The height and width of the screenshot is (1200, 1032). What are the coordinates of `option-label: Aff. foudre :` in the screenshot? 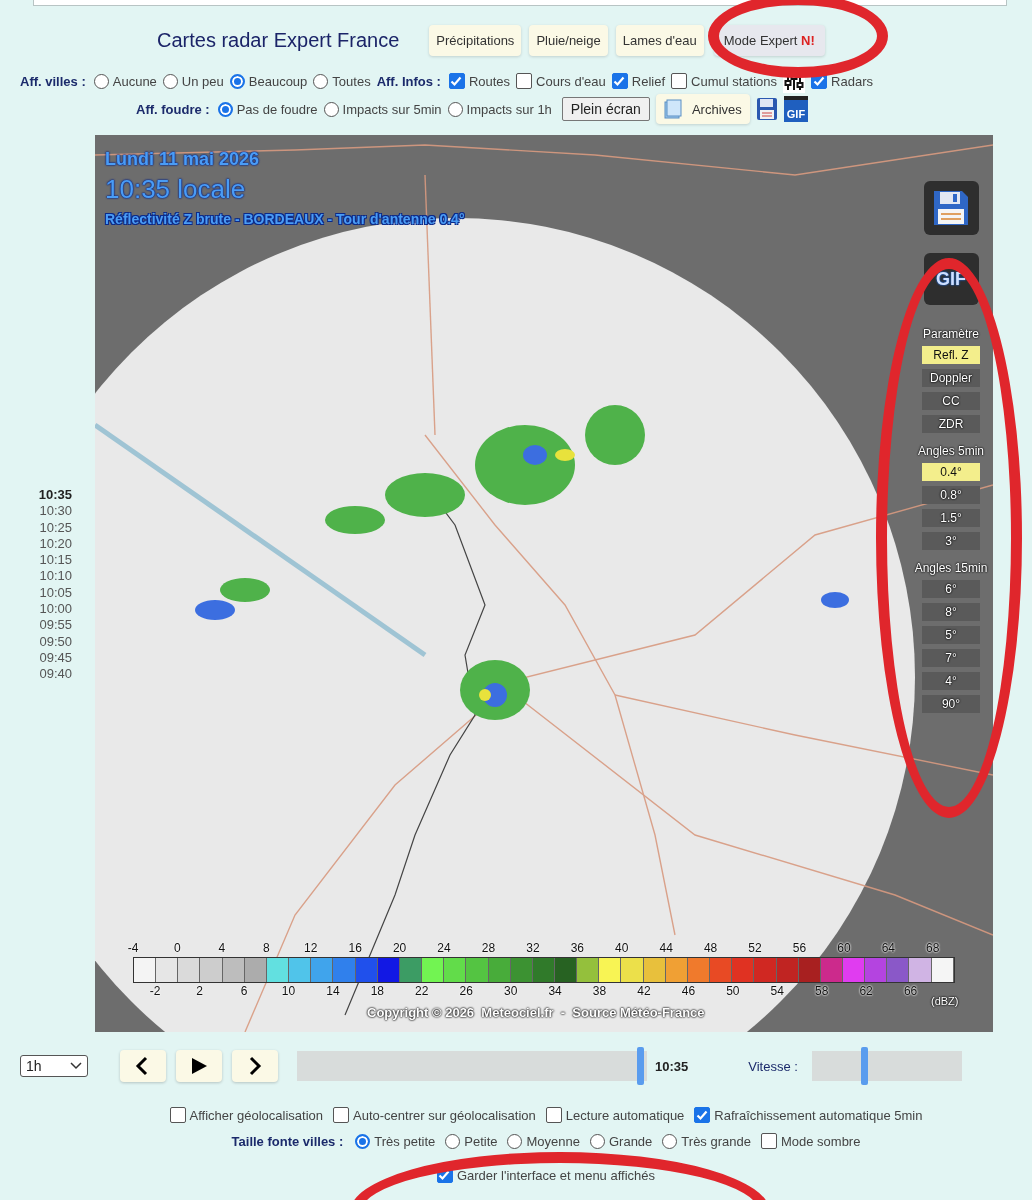 It's located at (173, 109).